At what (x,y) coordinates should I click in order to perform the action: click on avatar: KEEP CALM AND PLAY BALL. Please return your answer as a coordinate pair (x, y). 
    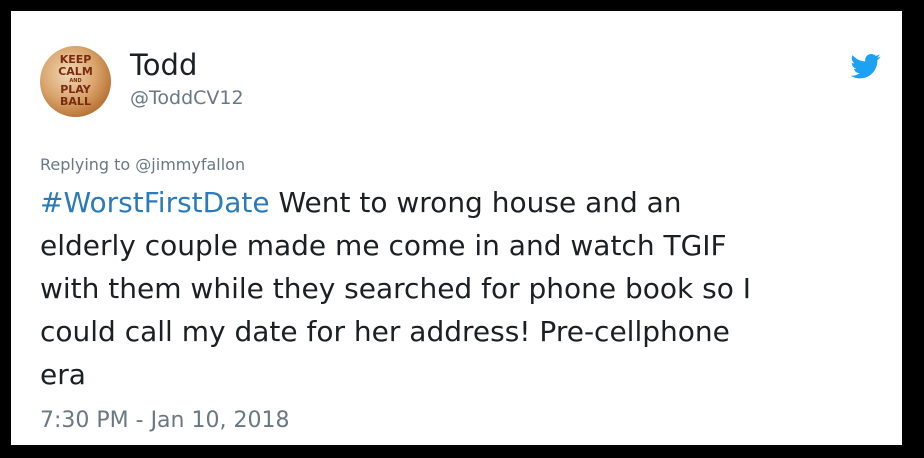
    Looking at the image, I should click on (75, 81).